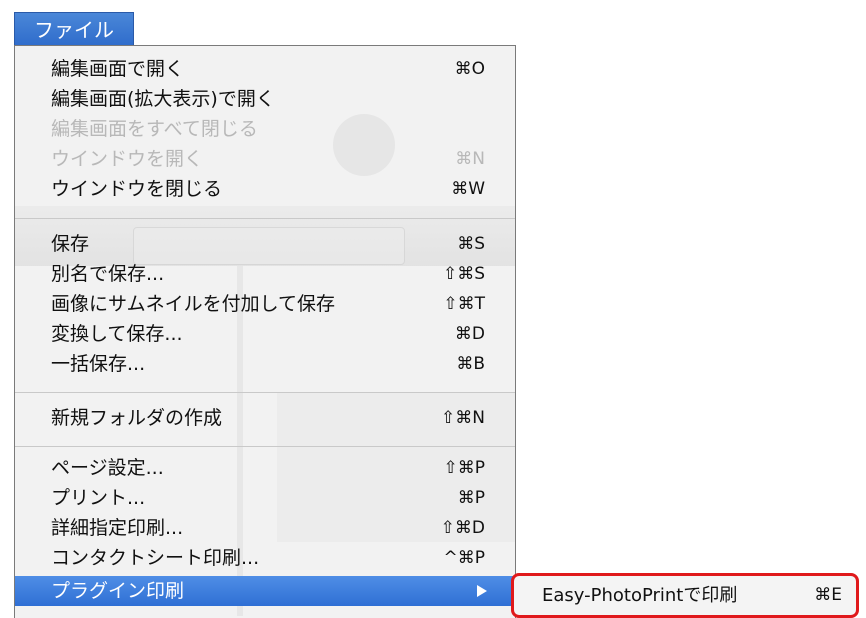  I want to click on menu-title-file: ファイル, so click(74, 29).